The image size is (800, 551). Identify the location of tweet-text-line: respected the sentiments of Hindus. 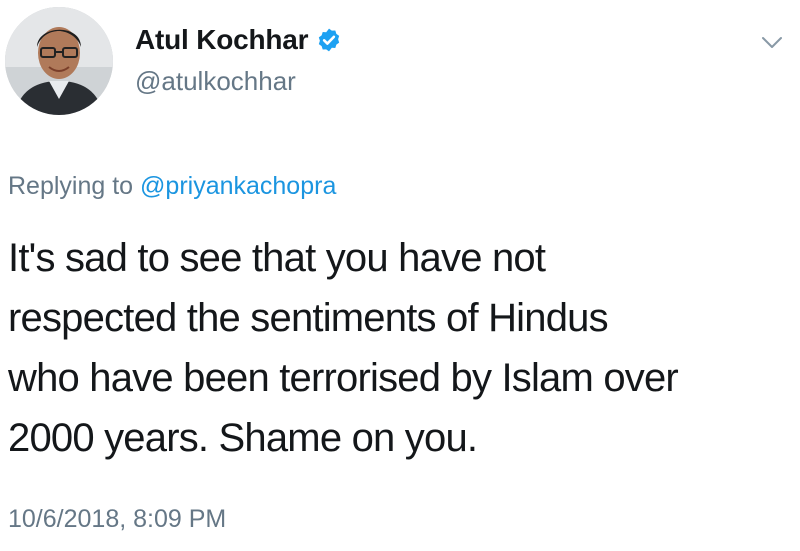
(308, 318).